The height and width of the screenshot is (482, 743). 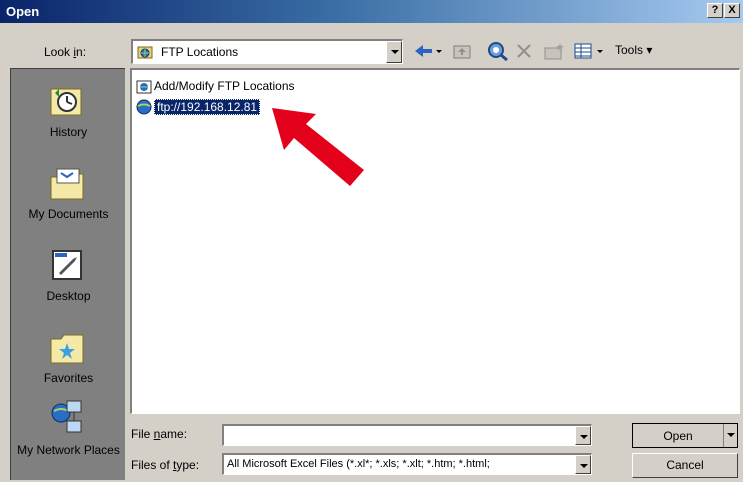 What do you see at coordinates (685, 465) in the screenshot?
I see `cancel-button: Cancel` at bounding box center [685, 465].